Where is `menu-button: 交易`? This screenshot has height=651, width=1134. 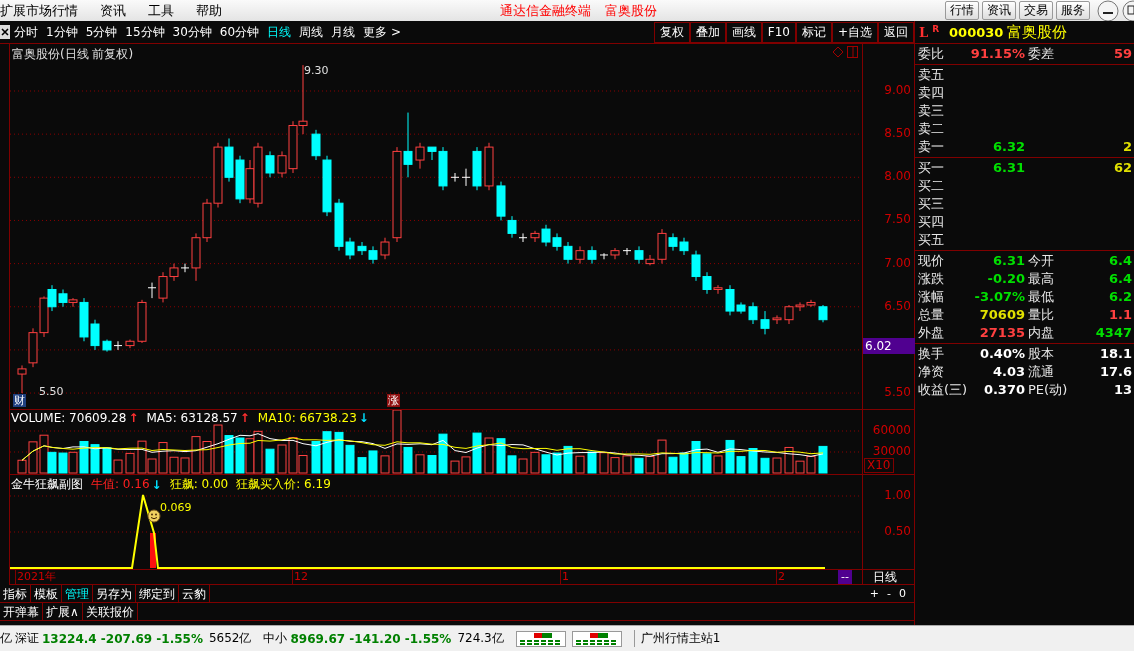 menu-button: 交易 is located at coordinates (1036, 10).